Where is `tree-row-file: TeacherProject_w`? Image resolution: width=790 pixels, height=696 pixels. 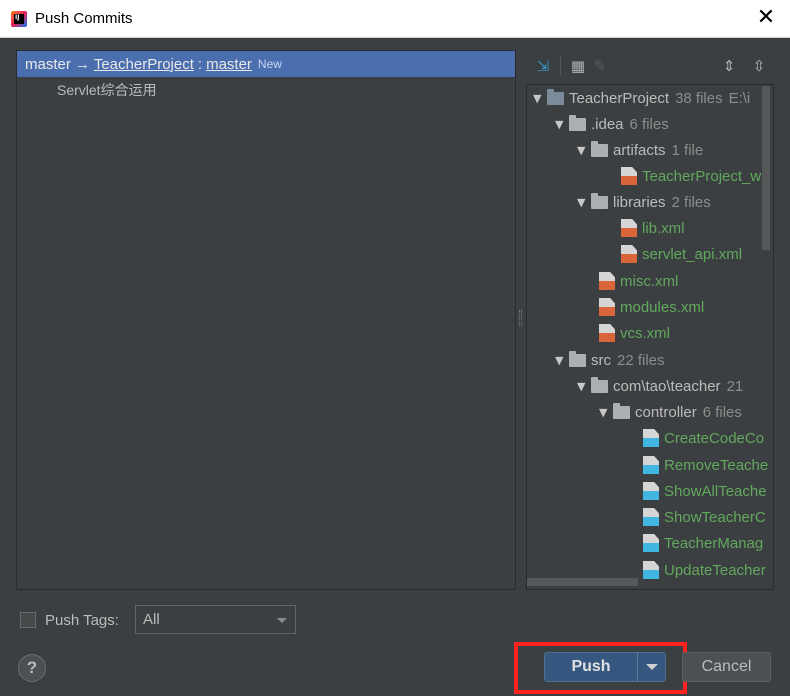
tree-row-file: TeacherProject_w is located at coordinates (691, 176).